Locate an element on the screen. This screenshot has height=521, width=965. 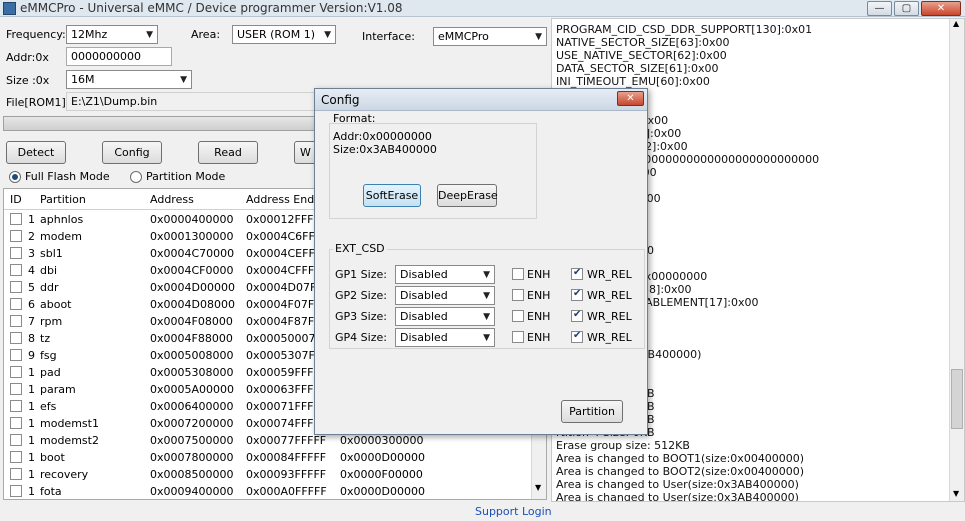
header-address: Address is located at coordinates (172, 199).